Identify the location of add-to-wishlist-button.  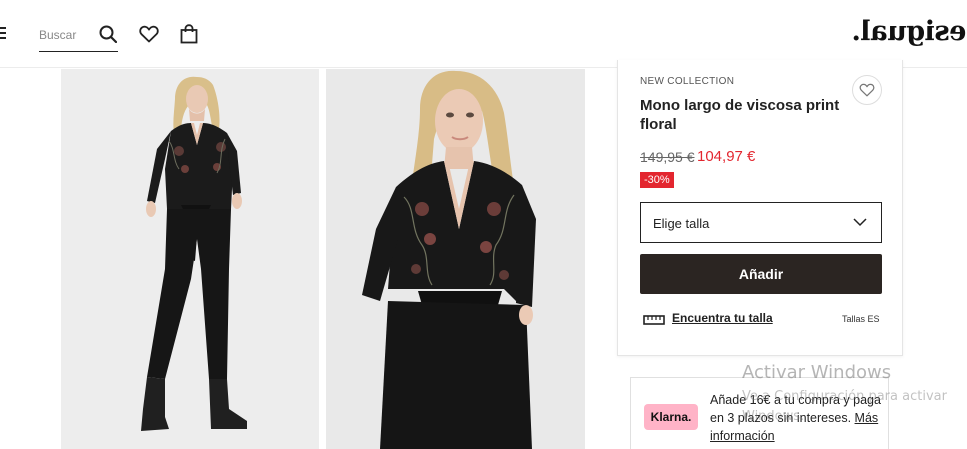
(867, 90).